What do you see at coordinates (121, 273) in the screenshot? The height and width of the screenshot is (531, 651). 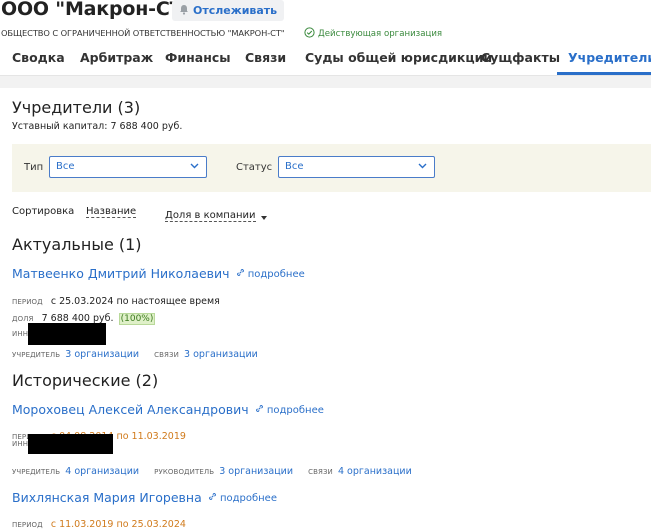 I see `founder-name-link: Матвеенко Дмитрий Николаевич` at bounding box center [121, 273].